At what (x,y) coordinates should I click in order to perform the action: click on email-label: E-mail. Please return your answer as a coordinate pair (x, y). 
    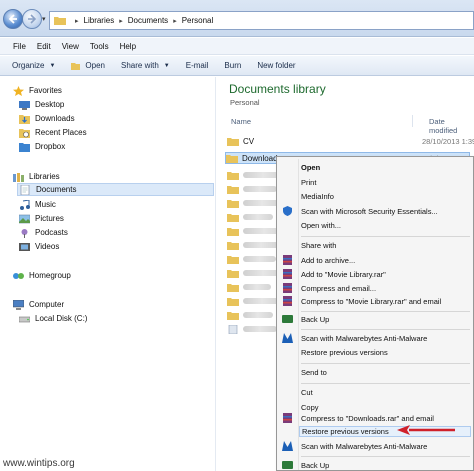
    Looking at the image, I should click on (197, 65).